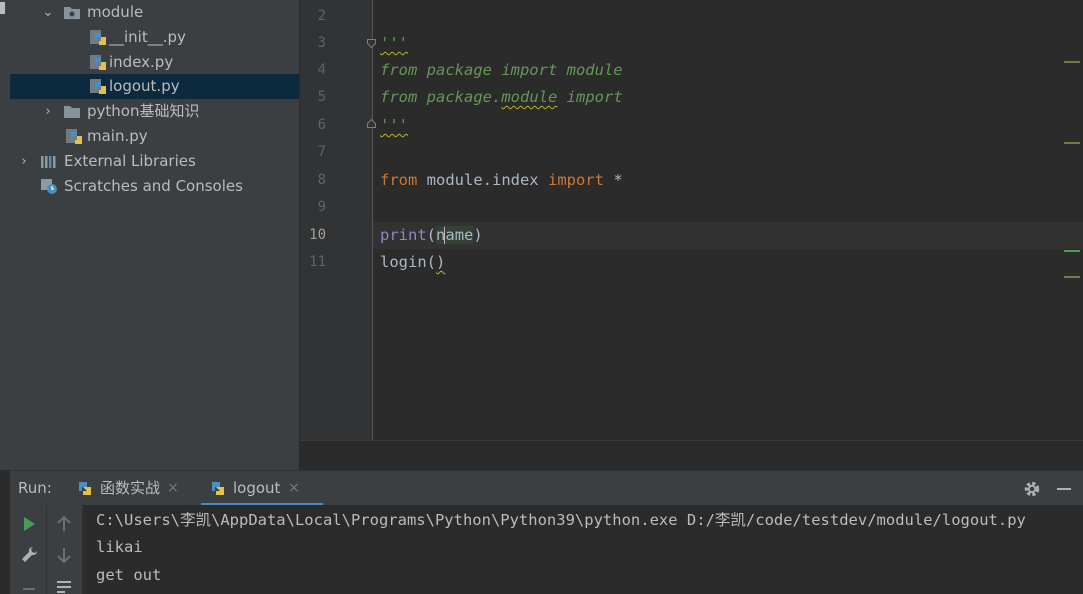  What do you see at coordinates (72, 112) in the screenshot?
I see `folder-icon` at bounding box center [72, 112].